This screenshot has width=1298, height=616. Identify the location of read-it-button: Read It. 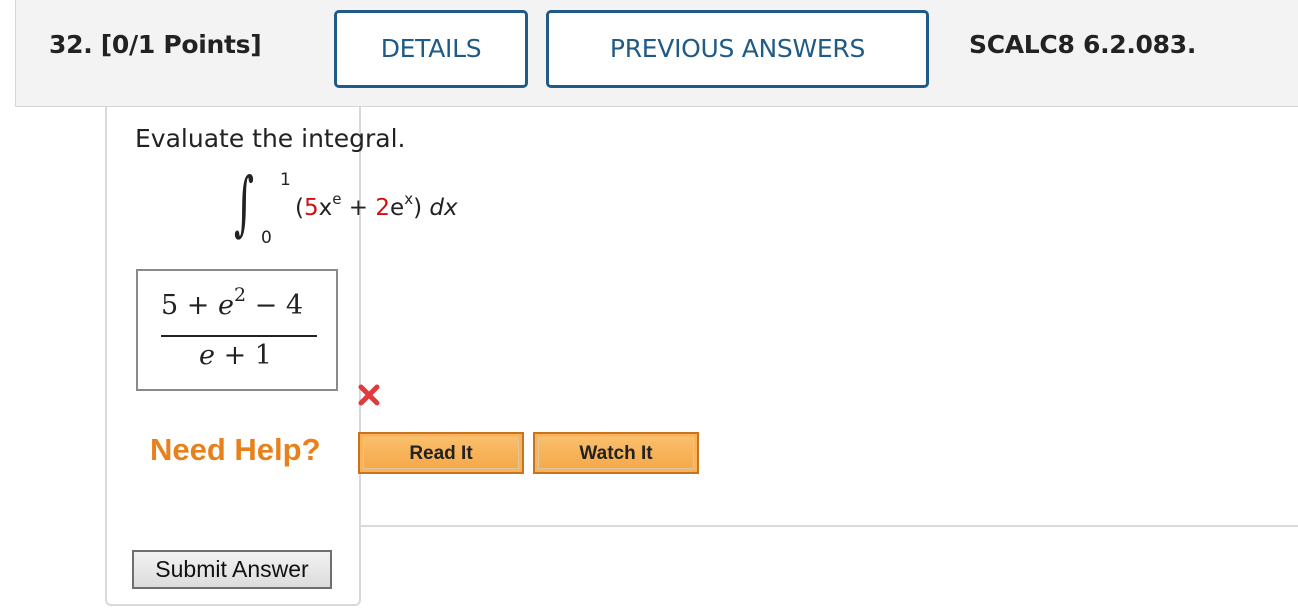
(441, 453).